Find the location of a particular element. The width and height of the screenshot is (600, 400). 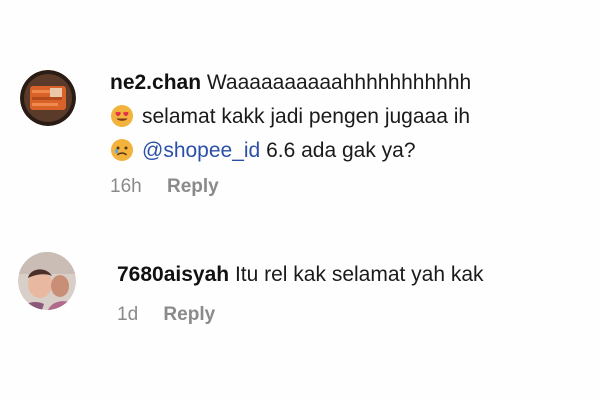

mention-link: @shopee_id is located at coordinates (201, 150).